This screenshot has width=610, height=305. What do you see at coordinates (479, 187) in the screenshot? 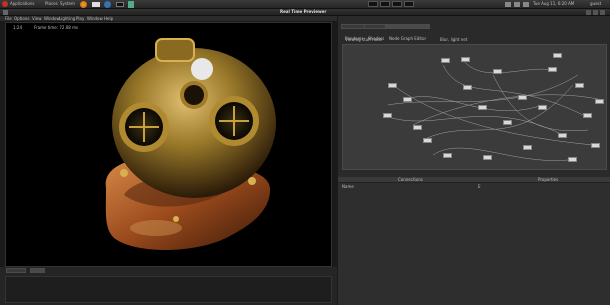
I see `table-row-value: E` at bounding box center [479, 187].